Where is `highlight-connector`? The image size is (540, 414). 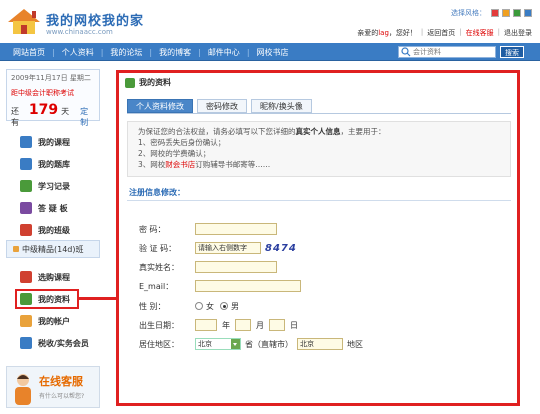
highlight-connector is located at coordinates (97, 298).